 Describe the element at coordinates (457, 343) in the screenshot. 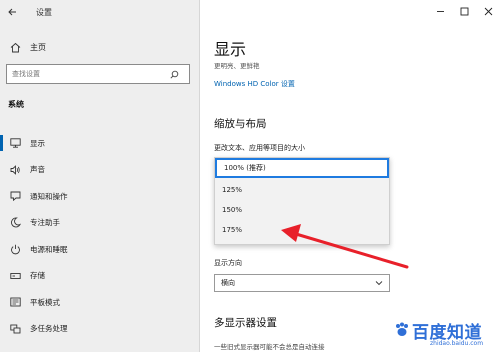

I see `watermark-url: zhidao.baidu.com` at that location.